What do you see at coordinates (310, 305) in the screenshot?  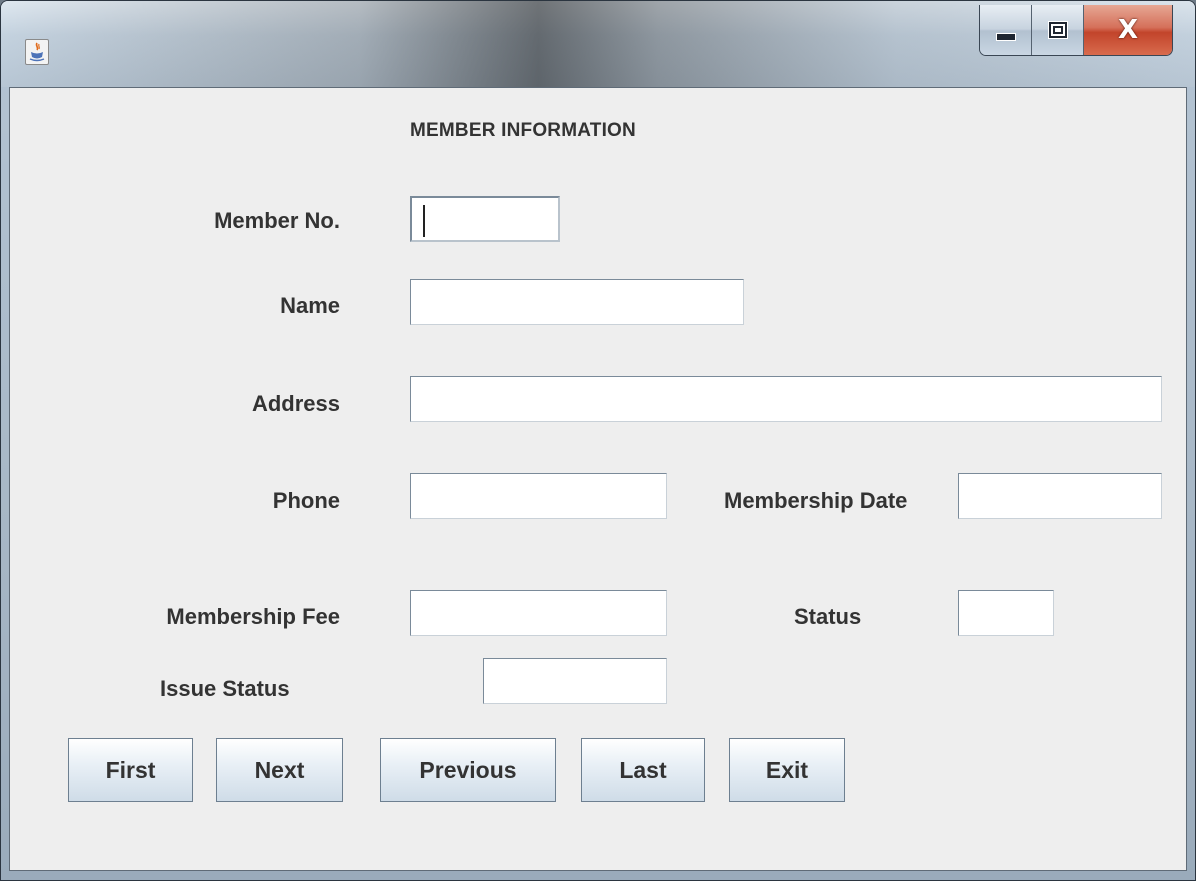 I see `name-label: Name` at bounding box center [310, 305].